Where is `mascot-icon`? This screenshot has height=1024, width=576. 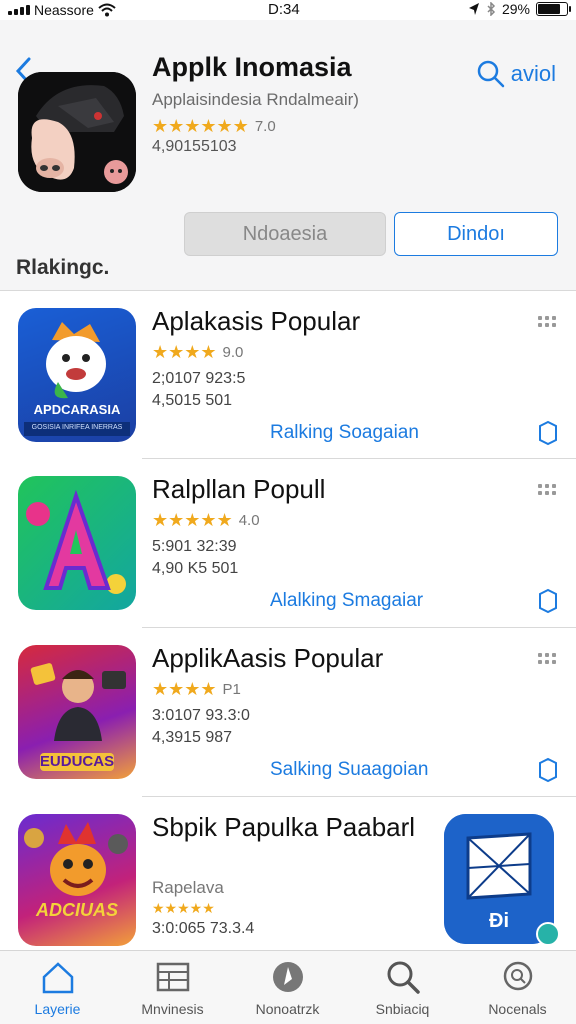
mascot-icon is located at coordinates (77, 379).